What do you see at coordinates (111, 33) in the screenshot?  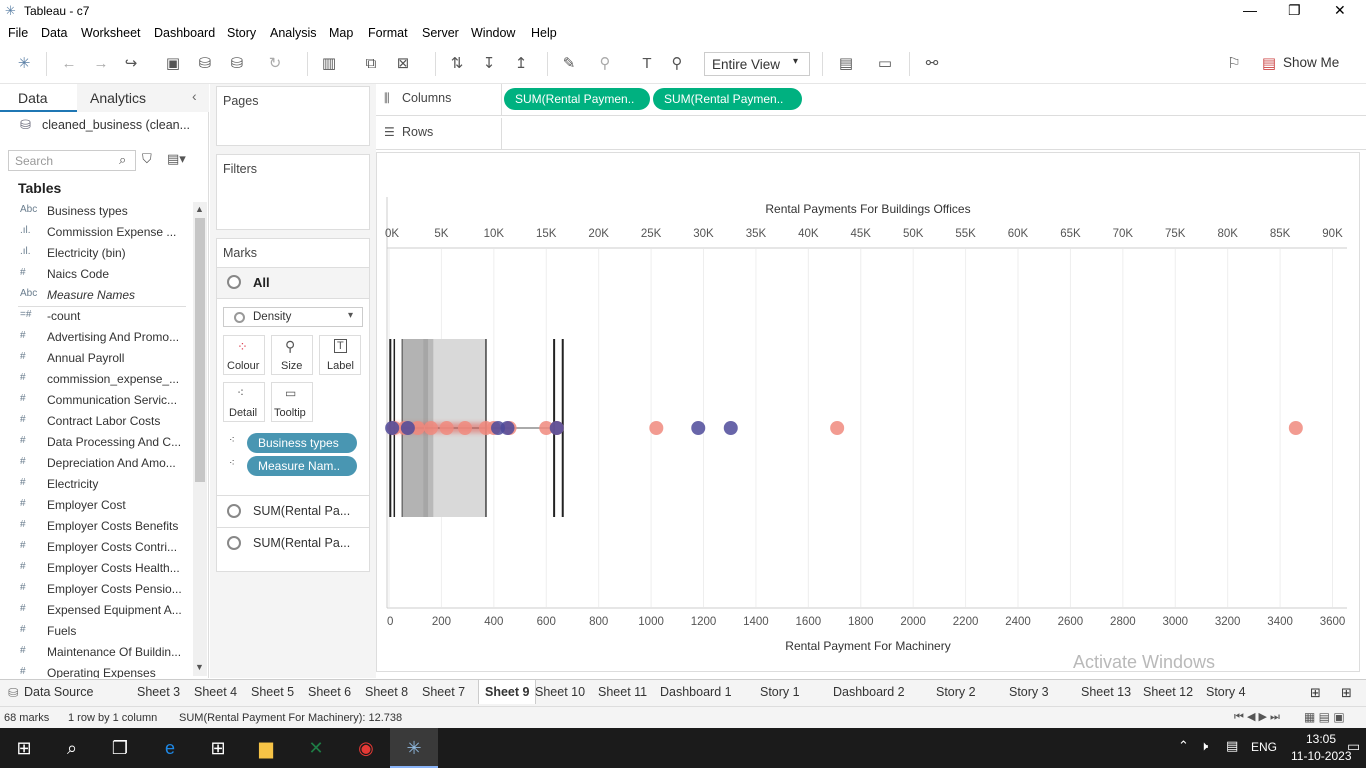 I see `menu-worksheet: Worksheet` at bounding box center [111, 33].